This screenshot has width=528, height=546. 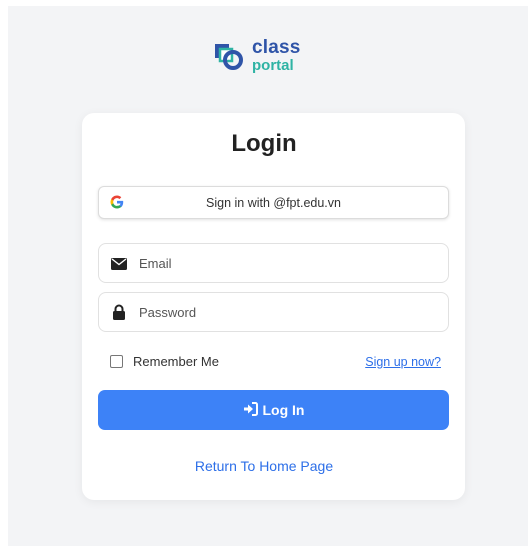 I want to click on class-portal-logo: class portal, so click(x=256, y=55).